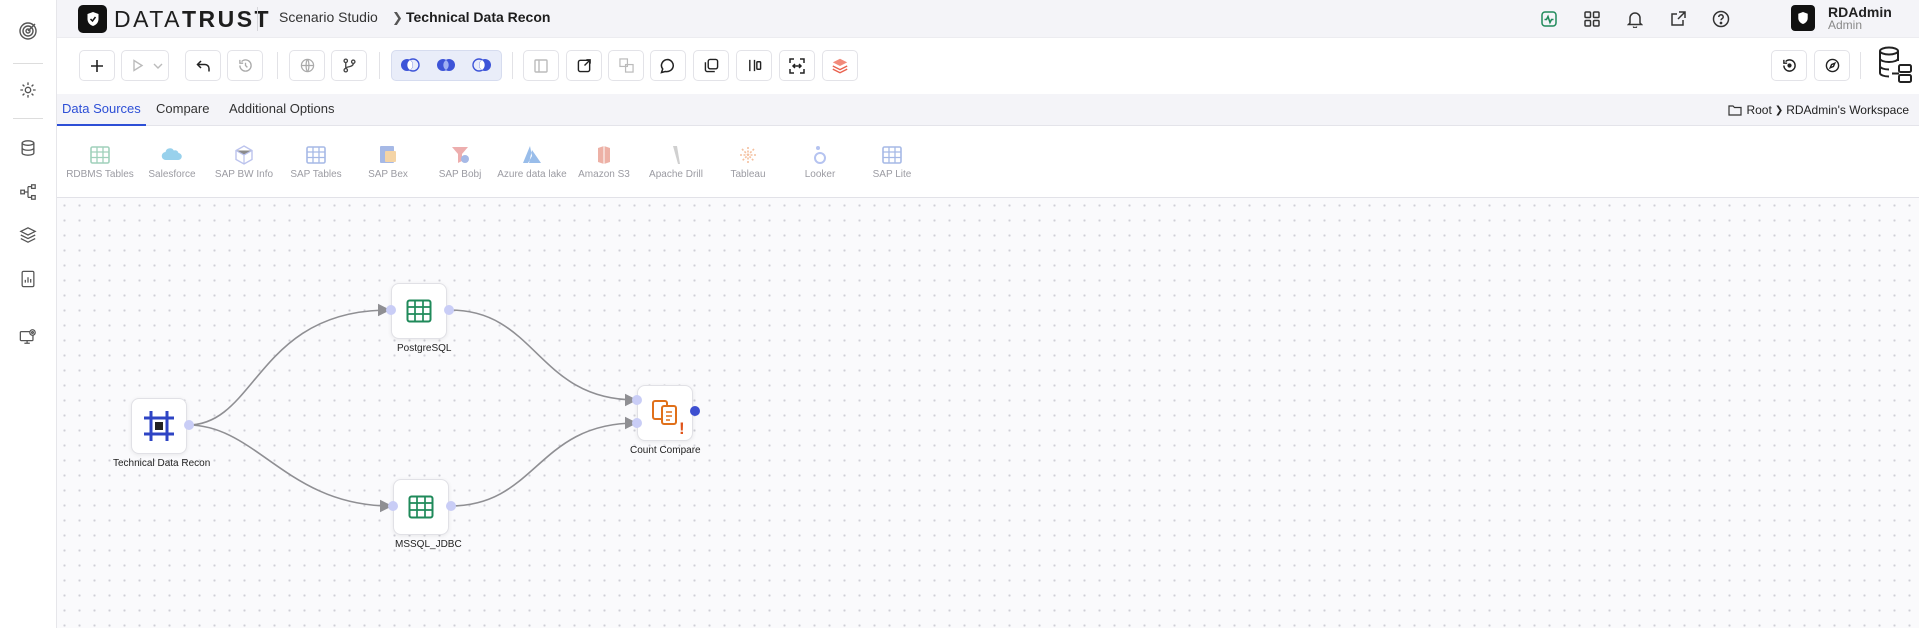 The height and width of the screenshot is (628, 1919). I want to click on chevron-down-icon, so click(158, 66).